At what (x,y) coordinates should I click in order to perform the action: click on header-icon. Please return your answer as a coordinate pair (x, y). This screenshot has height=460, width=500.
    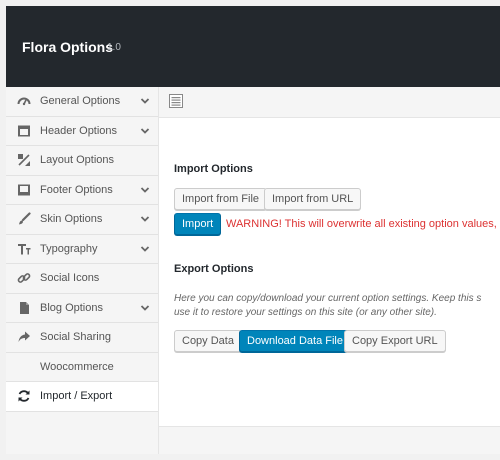
    Looking at the image, I should click on (24, 131).